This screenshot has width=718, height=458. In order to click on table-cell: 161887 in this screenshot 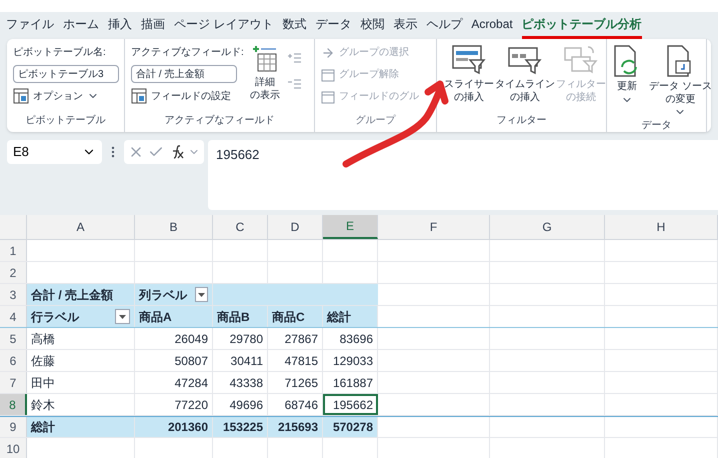, I will do `click(350, 382)`.